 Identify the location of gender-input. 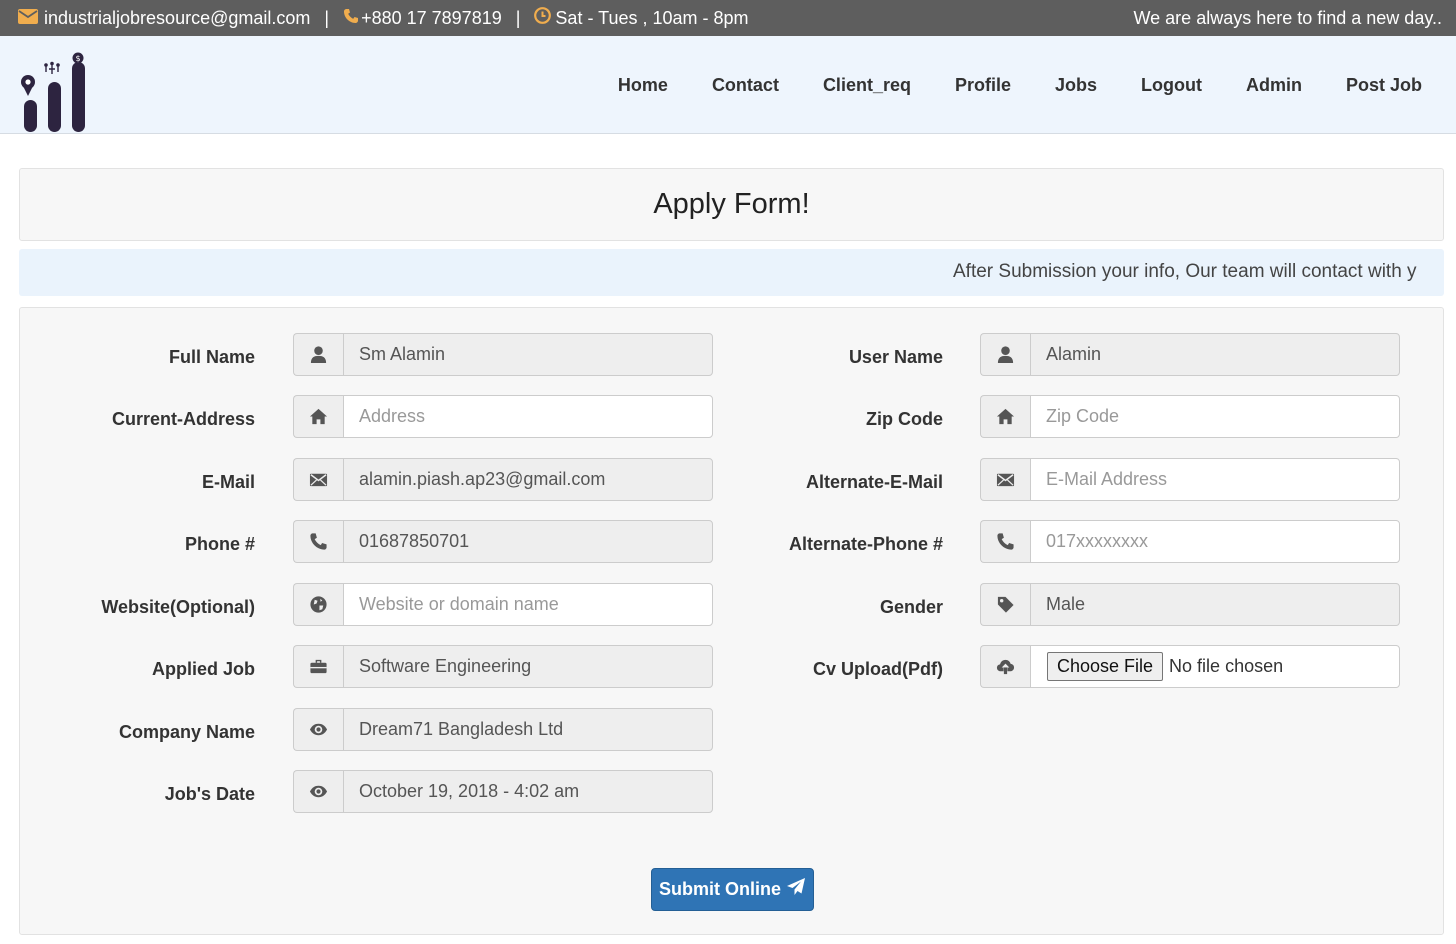
(1215, 604).